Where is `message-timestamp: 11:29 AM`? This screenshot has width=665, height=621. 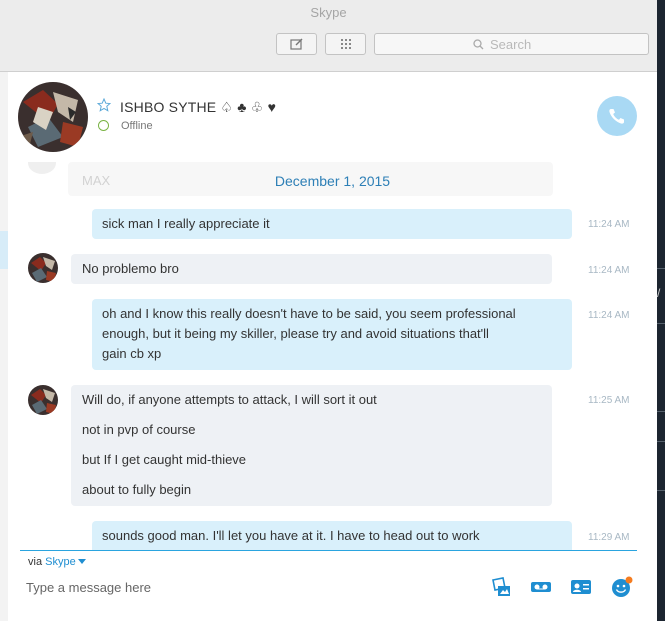 message-timestamp: 11:29 AM is located at coordinates (609, 537).